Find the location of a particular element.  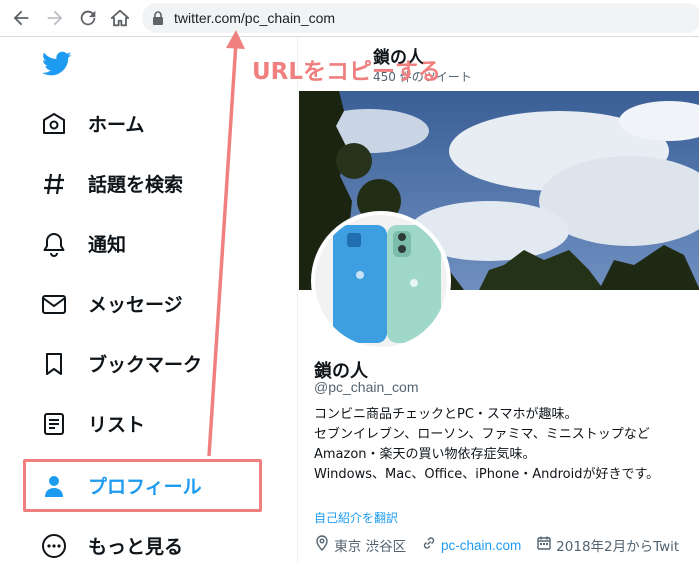

browser-toolbar: twitter.com/pc_chain_com is located at coordinates (349, 18).